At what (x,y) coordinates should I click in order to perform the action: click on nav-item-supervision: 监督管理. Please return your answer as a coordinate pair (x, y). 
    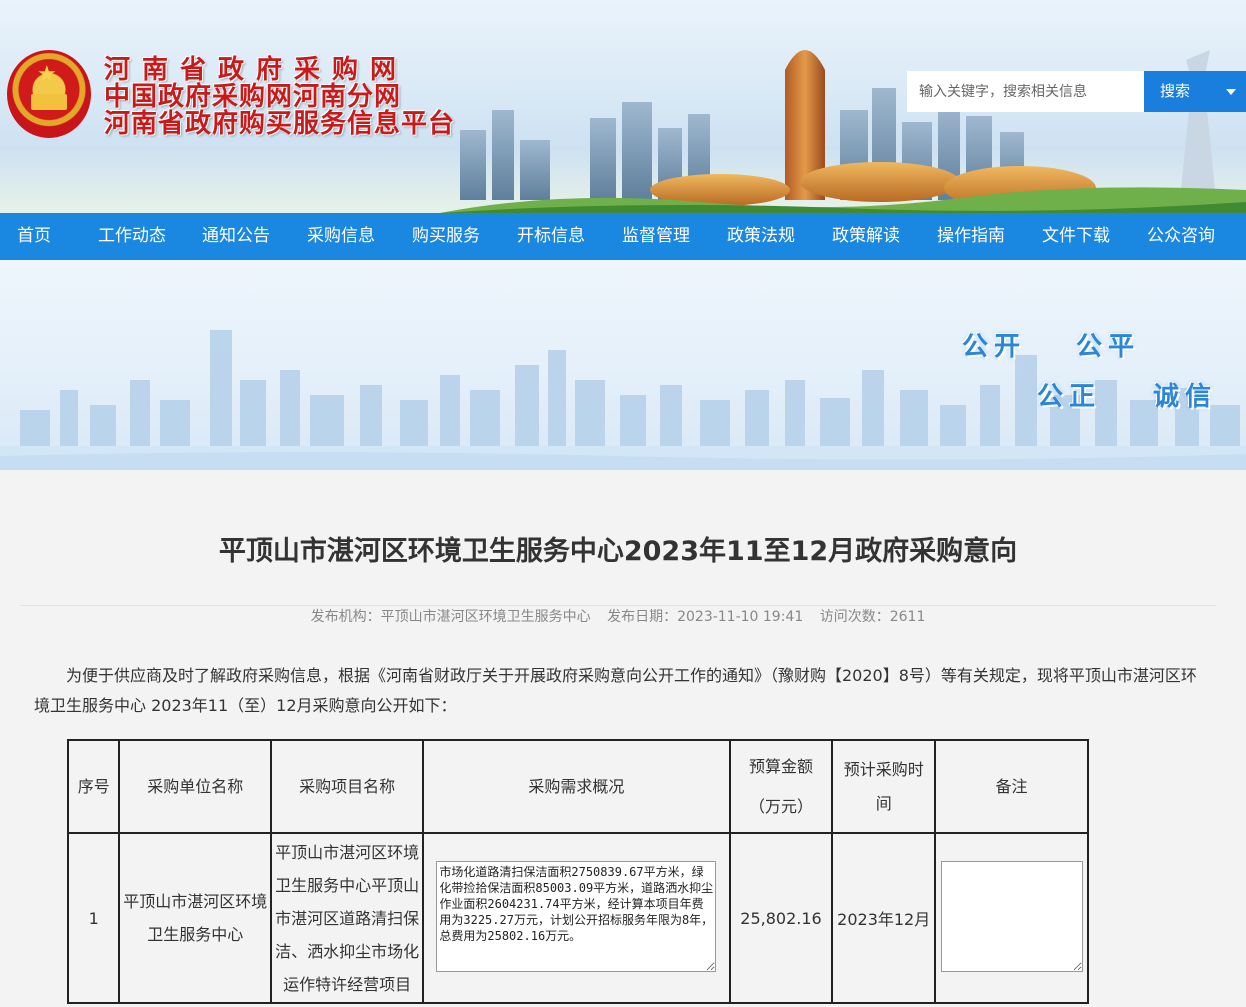
    Looking at the image, I should click on (656, 236).